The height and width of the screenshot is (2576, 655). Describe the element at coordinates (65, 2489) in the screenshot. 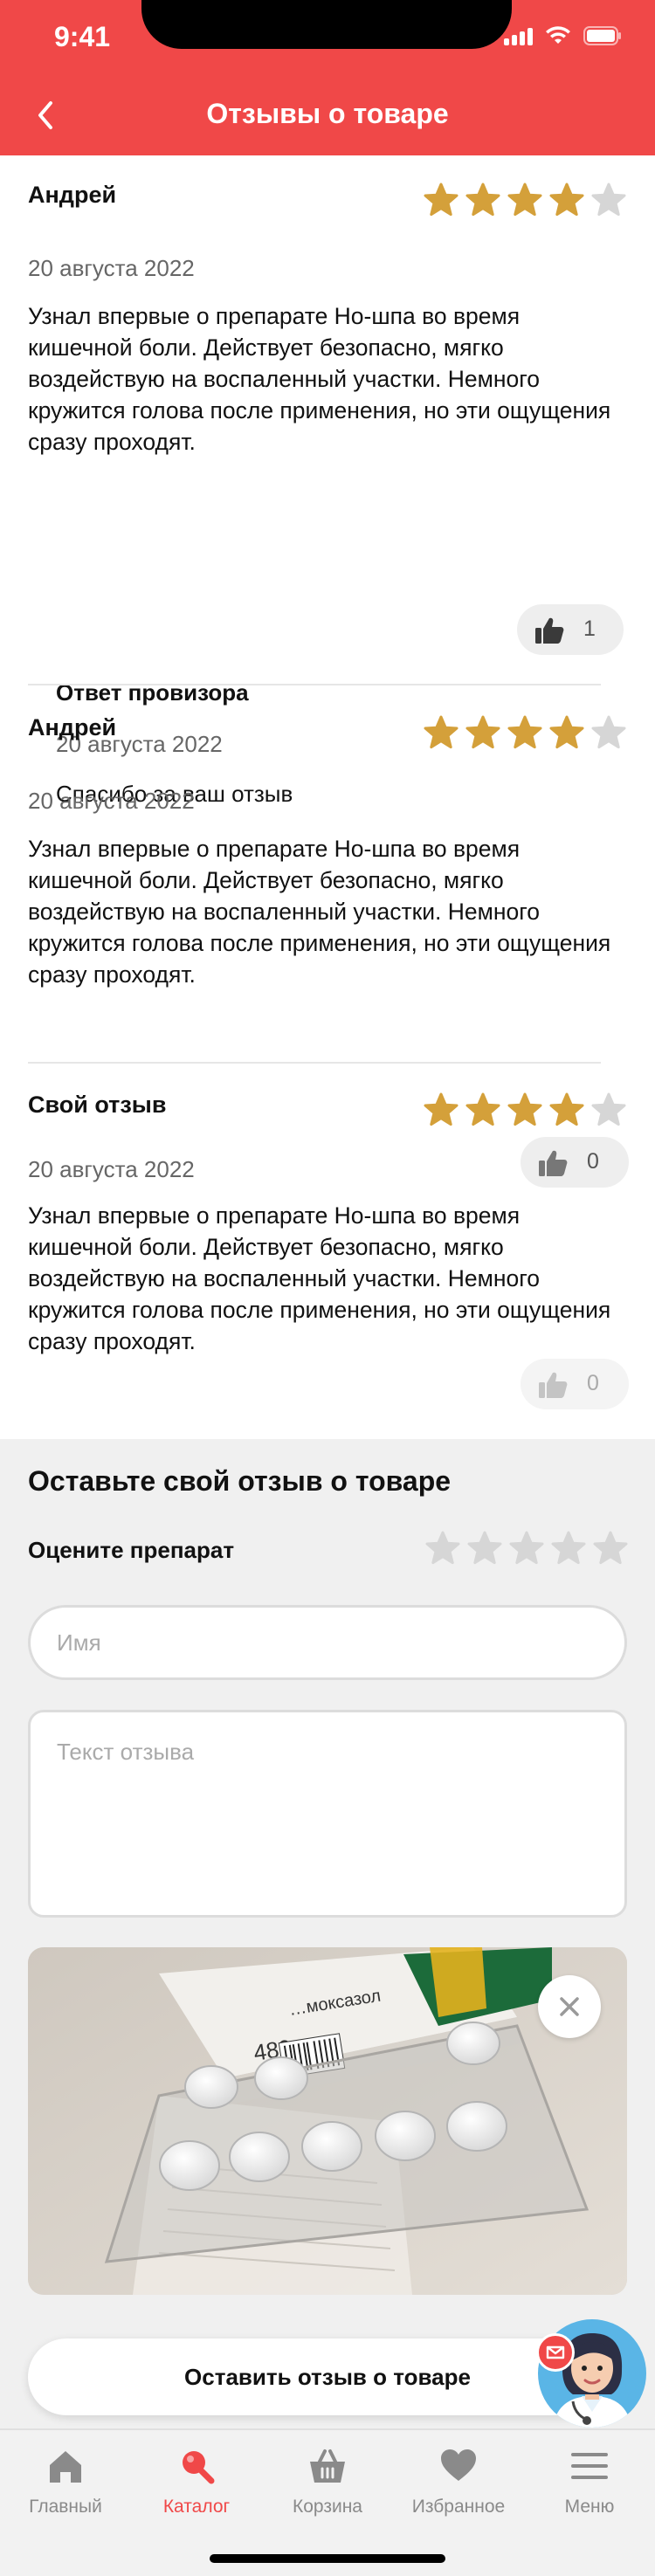

I see `tab-home: Главный` at that location.